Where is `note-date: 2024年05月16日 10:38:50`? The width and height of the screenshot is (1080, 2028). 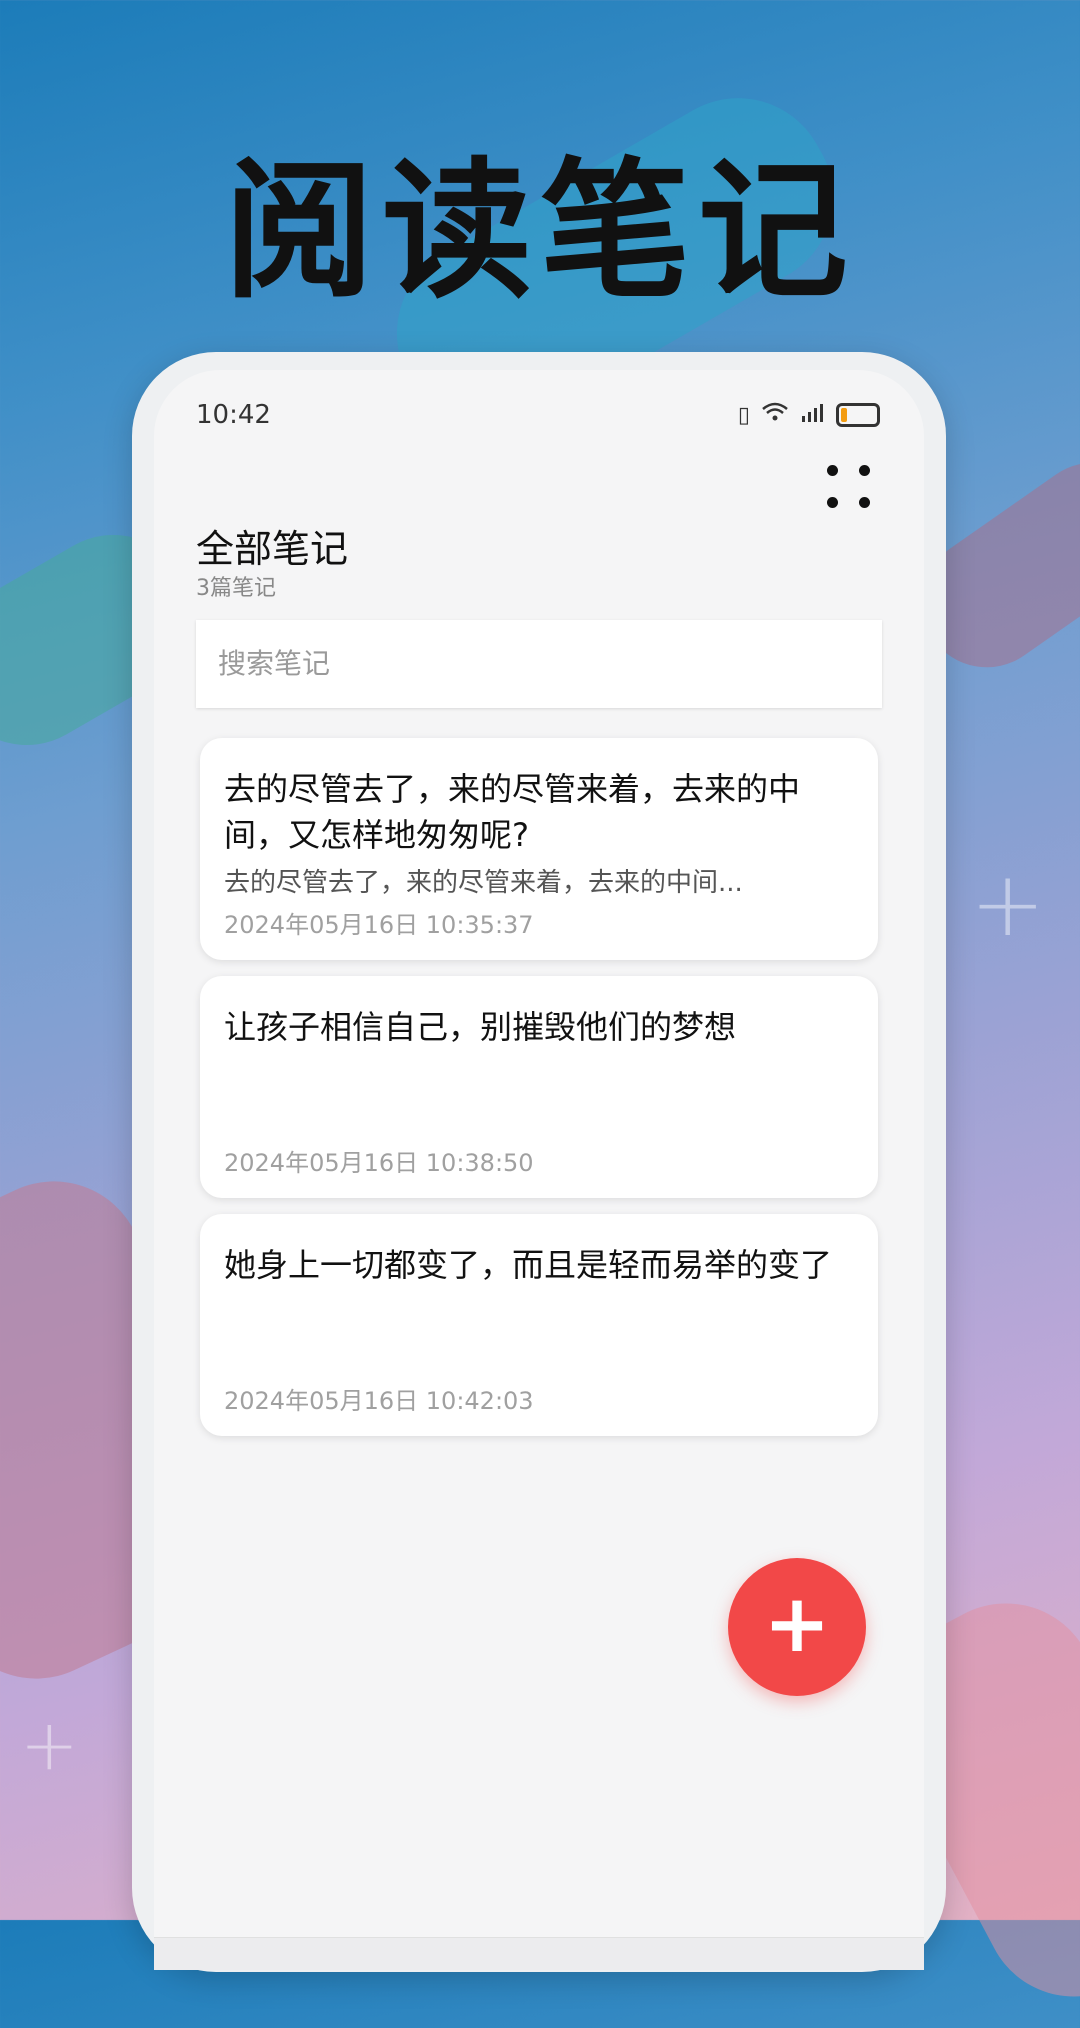 note-date: 2024年05月16日 10:38:50 is located at coordinates (379, 1163).